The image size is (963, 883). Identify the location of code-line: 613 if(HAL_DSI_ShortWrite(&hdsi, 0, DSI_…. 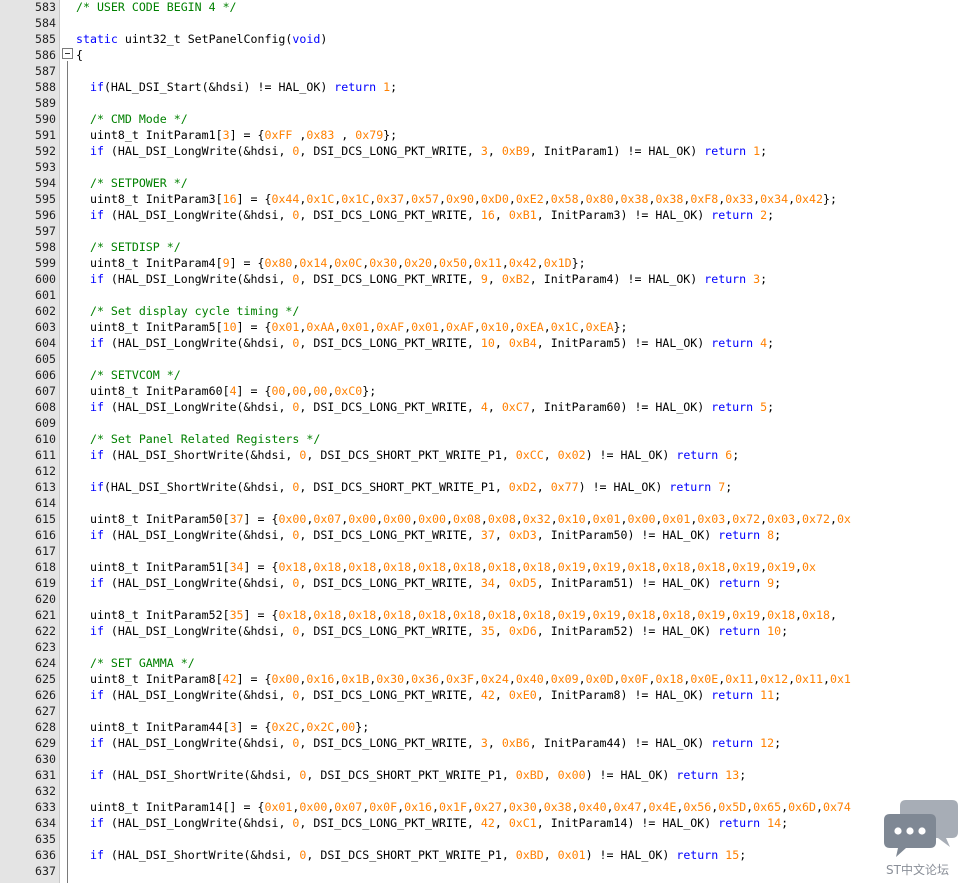
(481, 487).